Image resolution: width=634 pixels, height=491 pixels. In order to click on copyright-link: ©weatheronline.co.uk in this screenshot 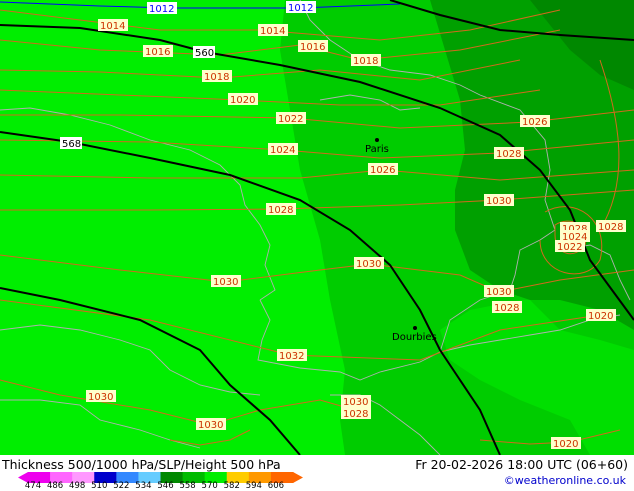, I will do `click(565, 480)`.